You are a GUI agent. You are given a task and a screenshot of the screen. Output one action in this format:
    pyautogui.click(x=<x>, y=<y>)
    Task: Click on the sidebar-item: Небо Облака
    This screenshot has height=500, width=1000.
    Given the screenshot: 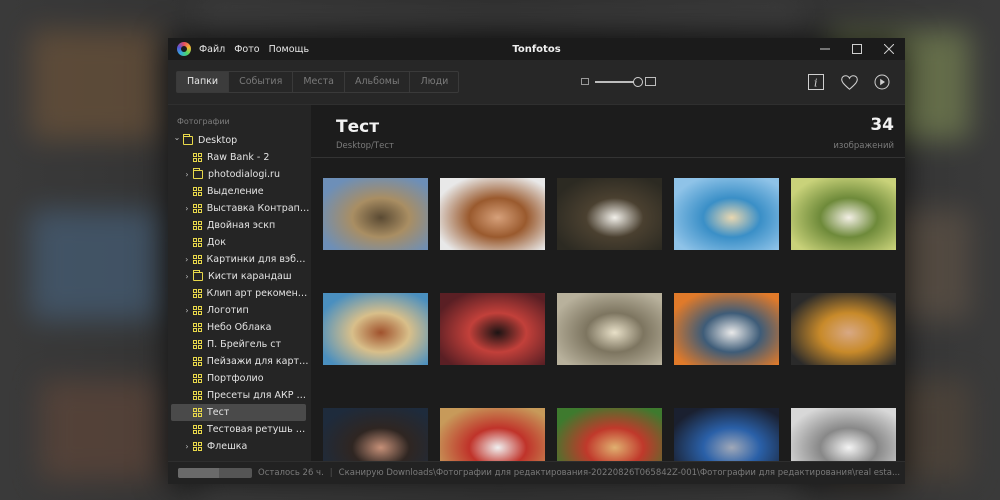 What is the action you would take?
    pyautogui.click(x=239, y=327)
    